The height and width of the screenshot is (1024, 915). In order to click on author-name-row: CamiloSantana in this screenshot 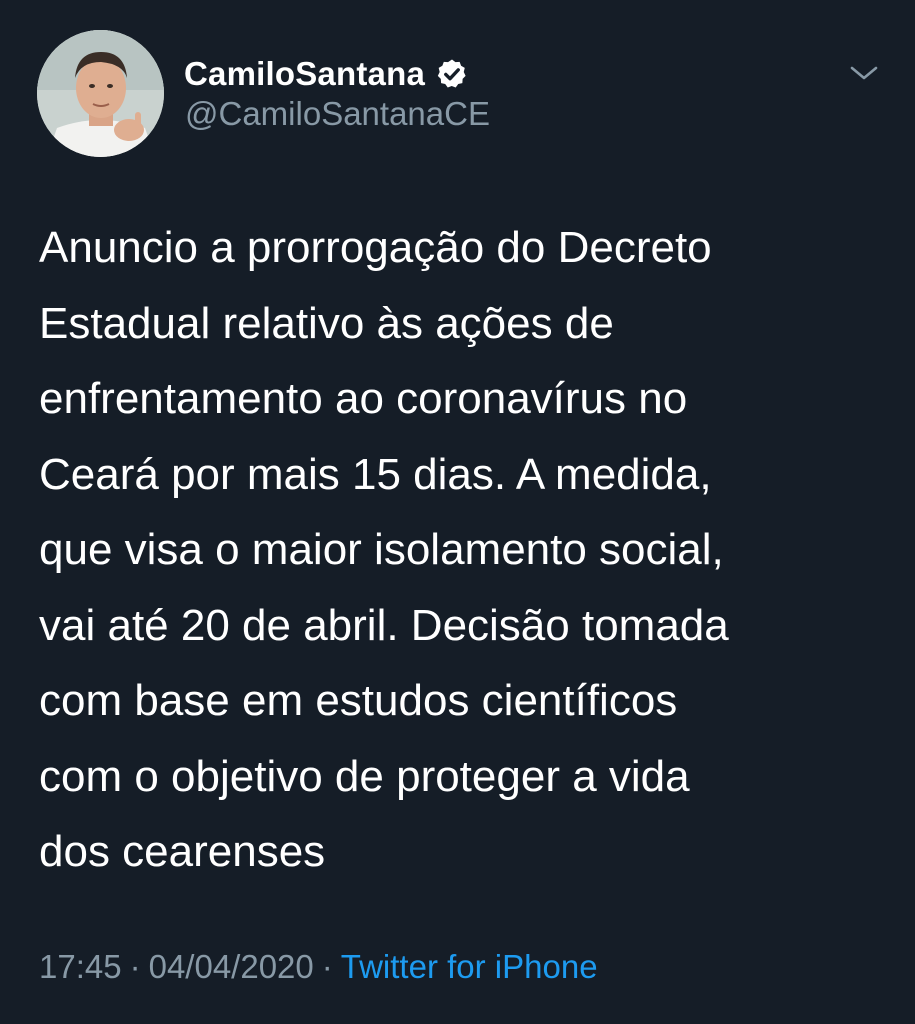, I will do `click(326, 74)`.